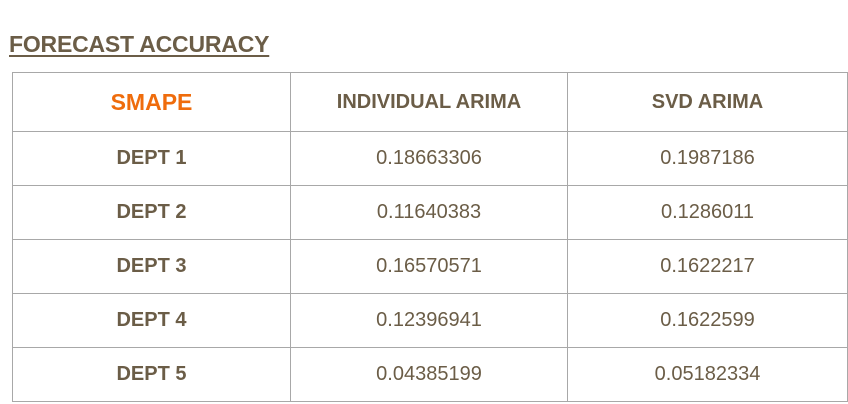 The height and width of the screenshot is (404, 848). I want to click on table-row: DEPT 4 0.12396941 0.1622599, so click(430, 320).